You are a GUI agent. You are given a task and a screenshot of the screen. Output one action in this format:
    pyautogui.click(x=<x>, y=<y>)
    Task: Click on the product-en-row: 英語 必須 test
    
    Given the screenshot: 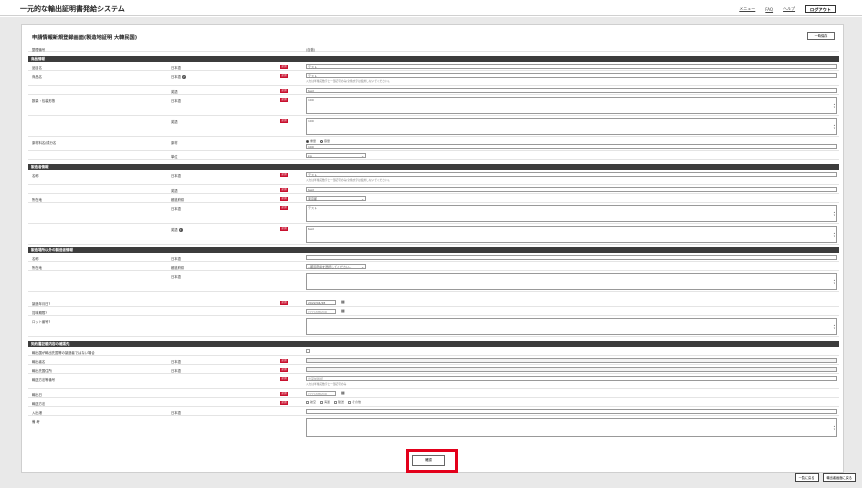 What is the action you would take?
    pyautogui.click(x=433, y=91)
    